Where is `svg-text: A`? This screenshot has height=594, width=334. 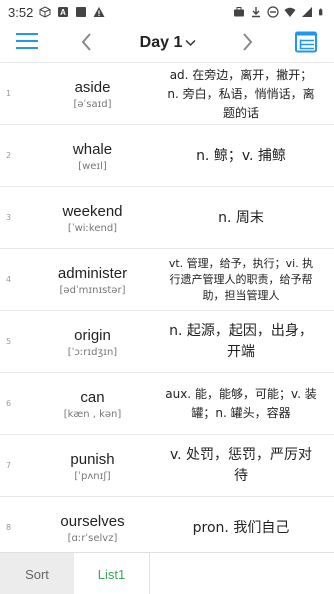 svg-text: A is located at coordinates (63, 12).